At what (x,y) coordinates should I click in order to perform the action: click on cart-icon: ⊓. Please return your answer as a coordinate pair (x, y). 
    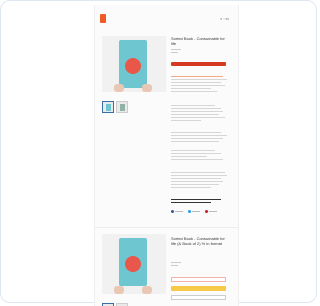
    Looking at the image, I should click on (227, 18).